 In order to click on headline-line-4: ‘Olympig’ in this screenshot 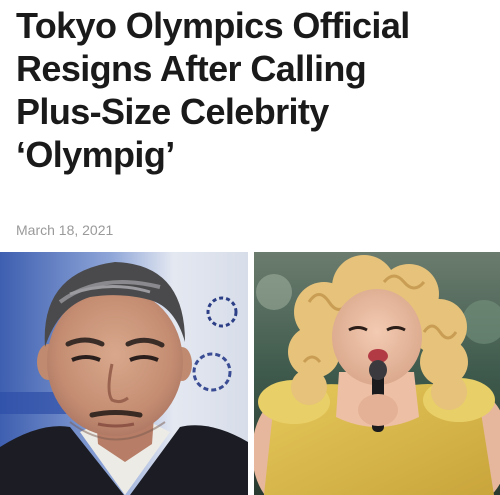, I will do `click(95, 154)`.